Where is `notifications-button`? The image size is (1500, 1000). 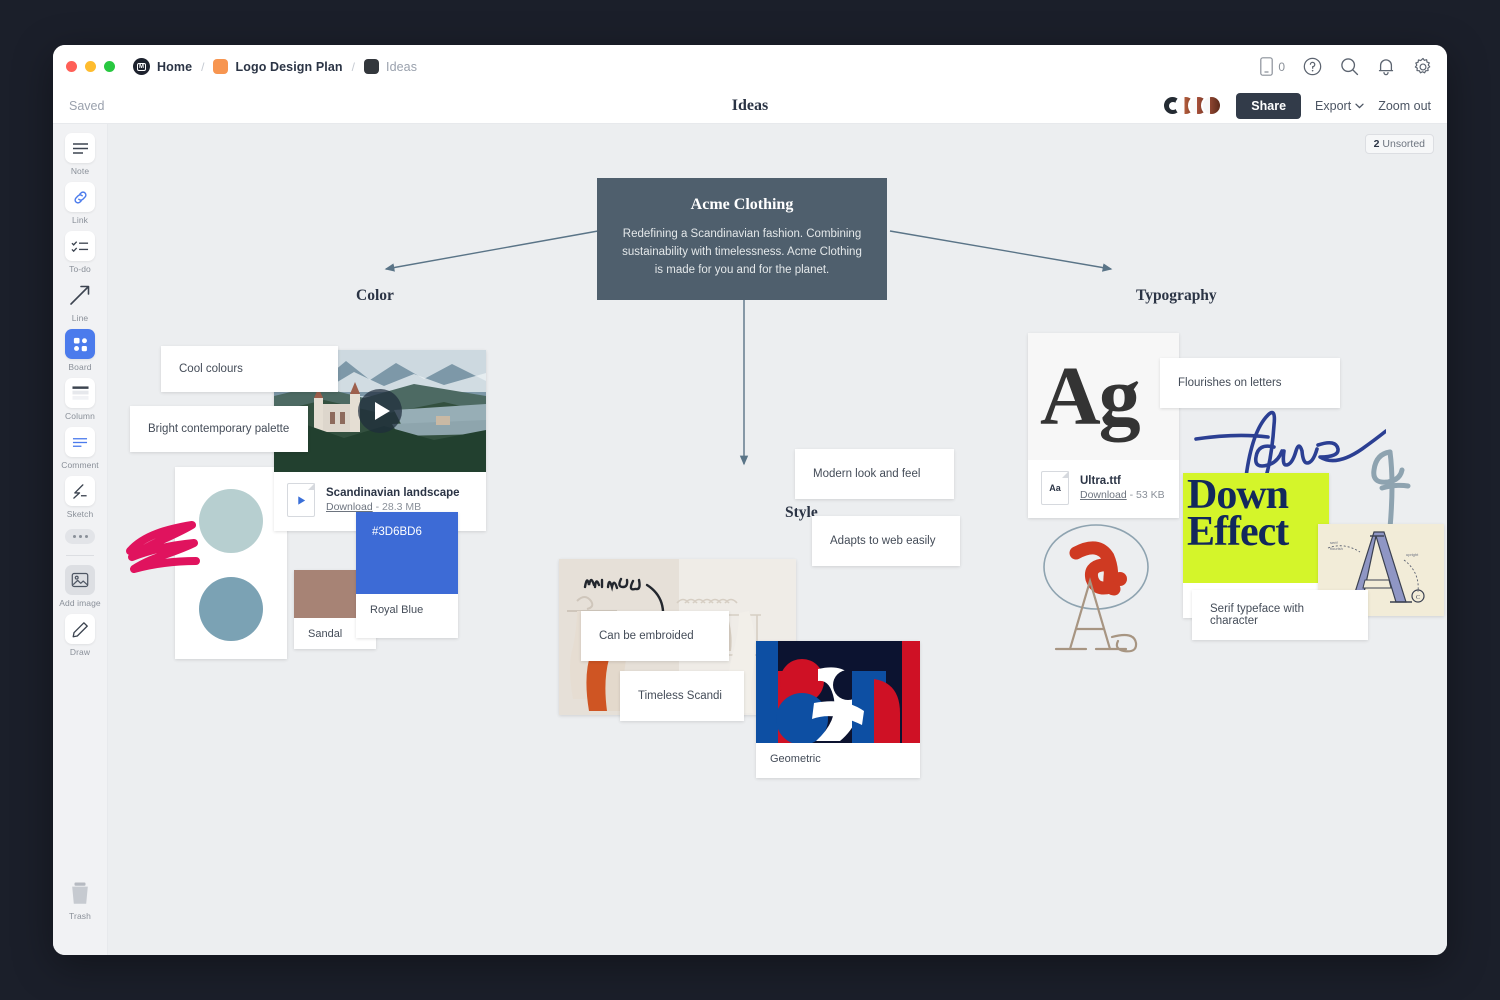
notifications-button is located at coordinates (1386, 66).